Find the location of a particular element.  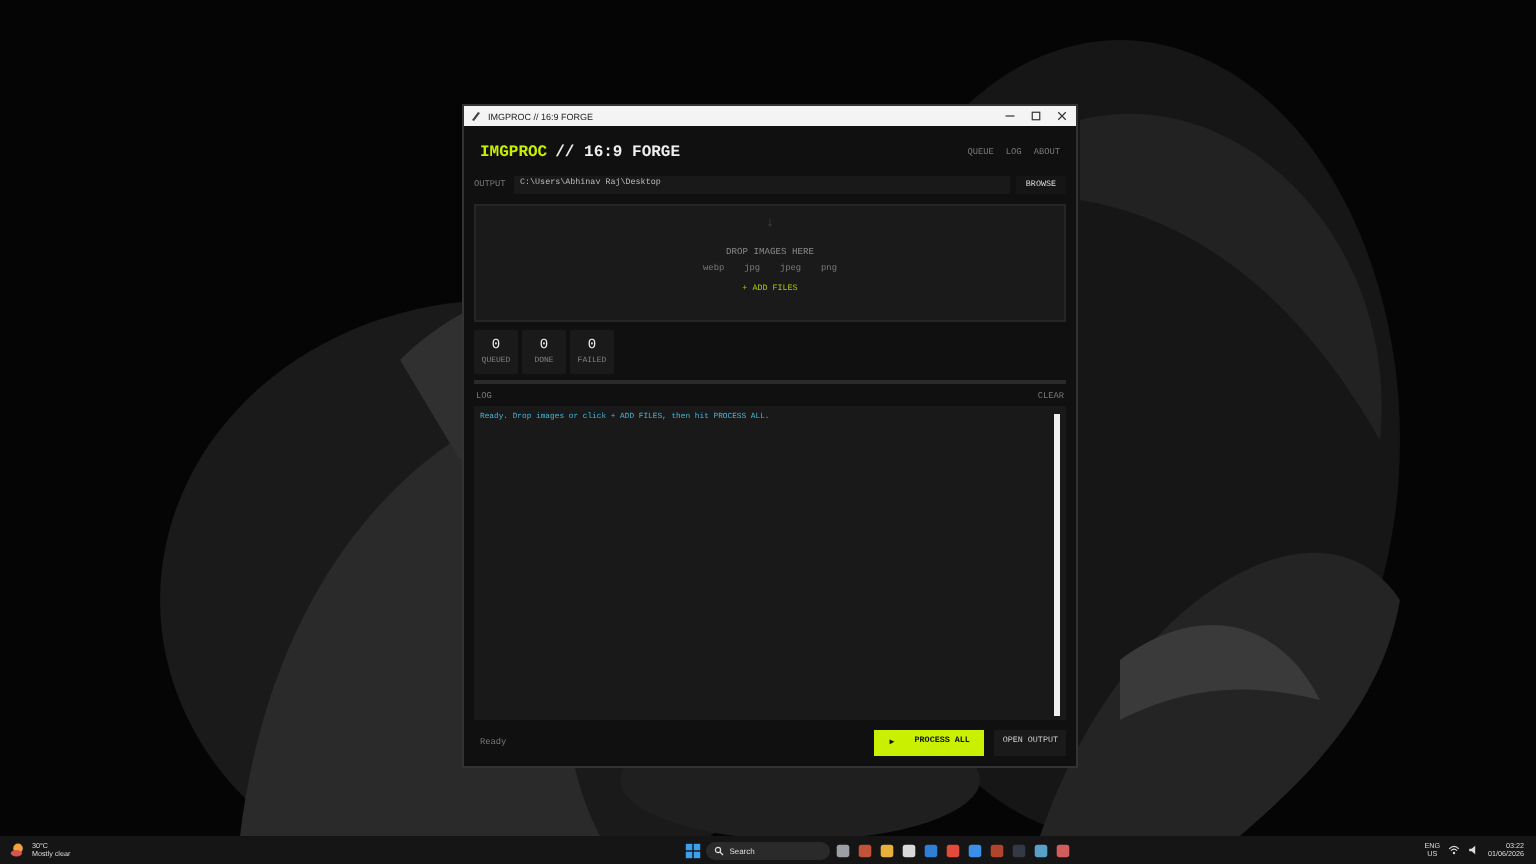

minimize-icon is located at coordinates (1010, 116).